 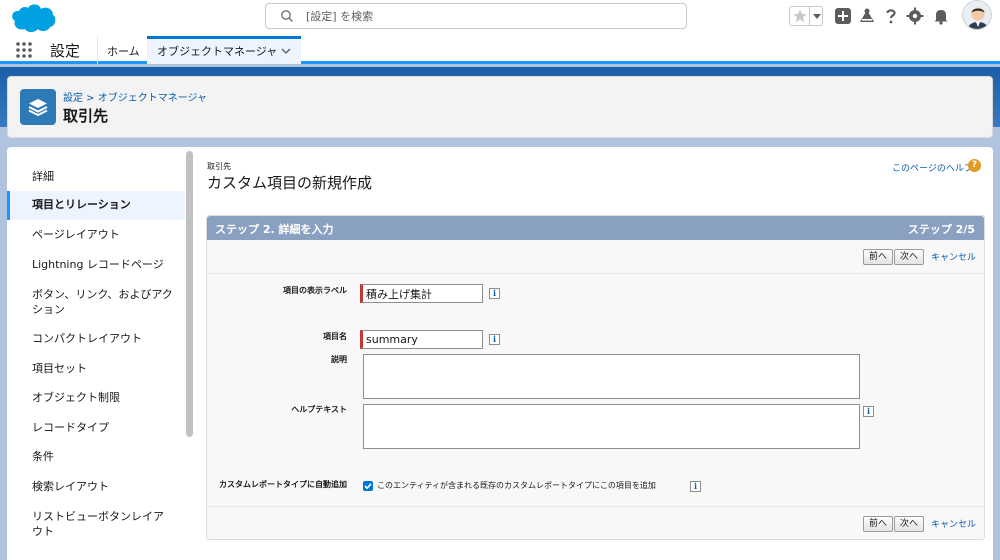 I want to click on description-textarea, so click(x=611, y=376).